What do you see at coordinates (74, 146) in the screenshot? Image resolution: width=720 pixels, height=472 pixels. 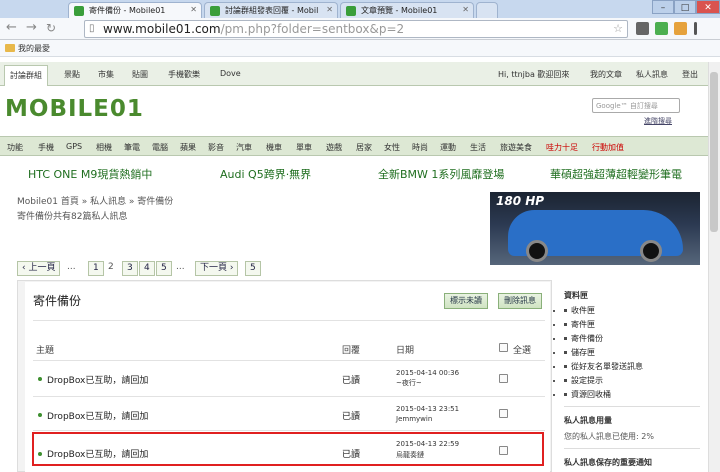 I see `category-item: GPS` at bounding box center [74, 146].